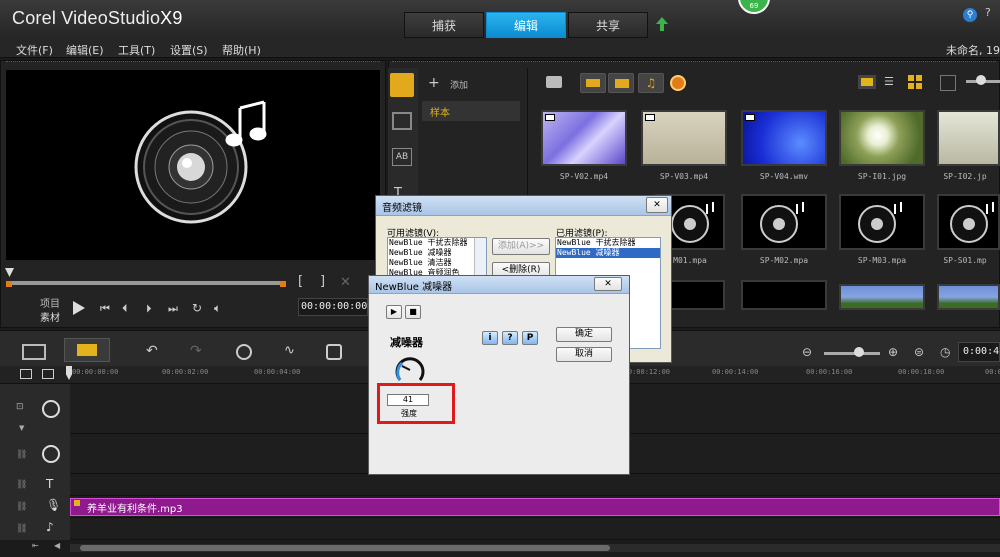 The width and height of the screenshot is (1000, 557). I want to click on lock-icon: ⊡, so click(20, 407).